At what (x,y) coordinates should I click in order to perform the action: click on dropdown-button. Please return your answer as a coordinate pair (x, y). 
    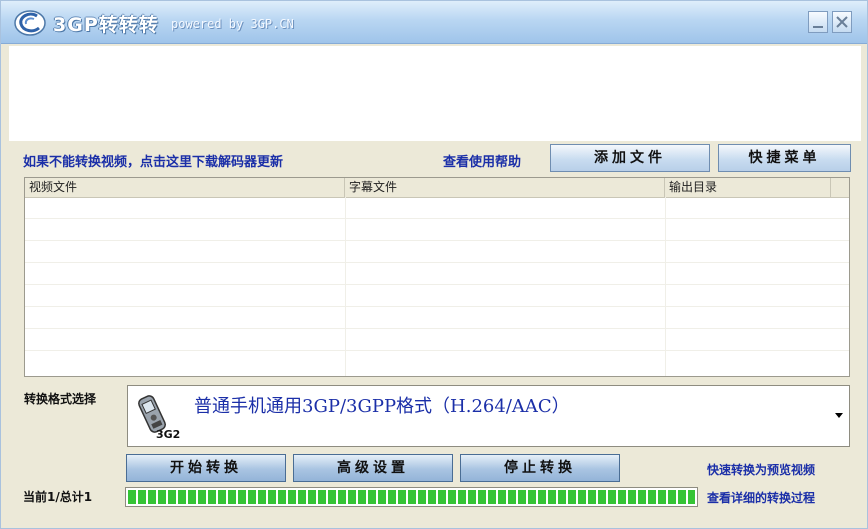
    Looking at the image, I should click on (839, 416).